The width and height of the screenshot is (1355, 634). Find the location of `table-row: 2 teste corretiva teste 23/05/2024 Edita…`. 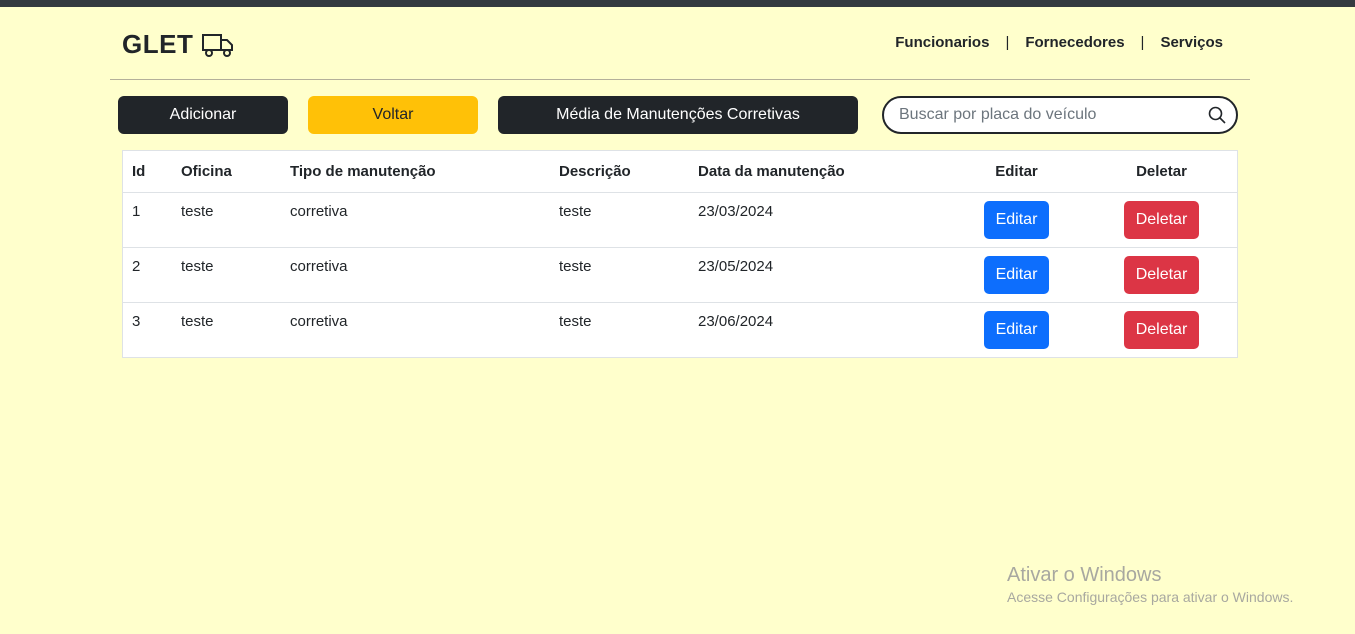

table-row: 2 teste corretiva teste 23/05/2024 Edita… is located at coordinates (680, 275).